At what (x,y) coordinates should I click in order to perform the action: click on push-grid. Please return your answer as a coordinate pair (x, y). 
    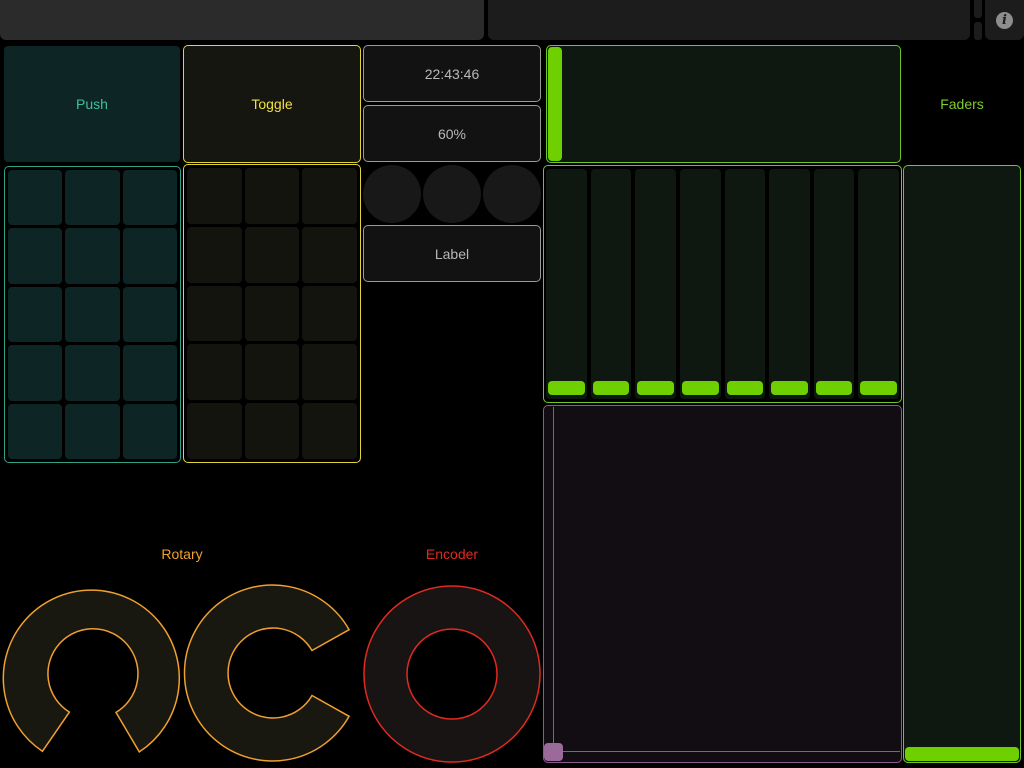
    Looking at the image, I should click on (92, 314).